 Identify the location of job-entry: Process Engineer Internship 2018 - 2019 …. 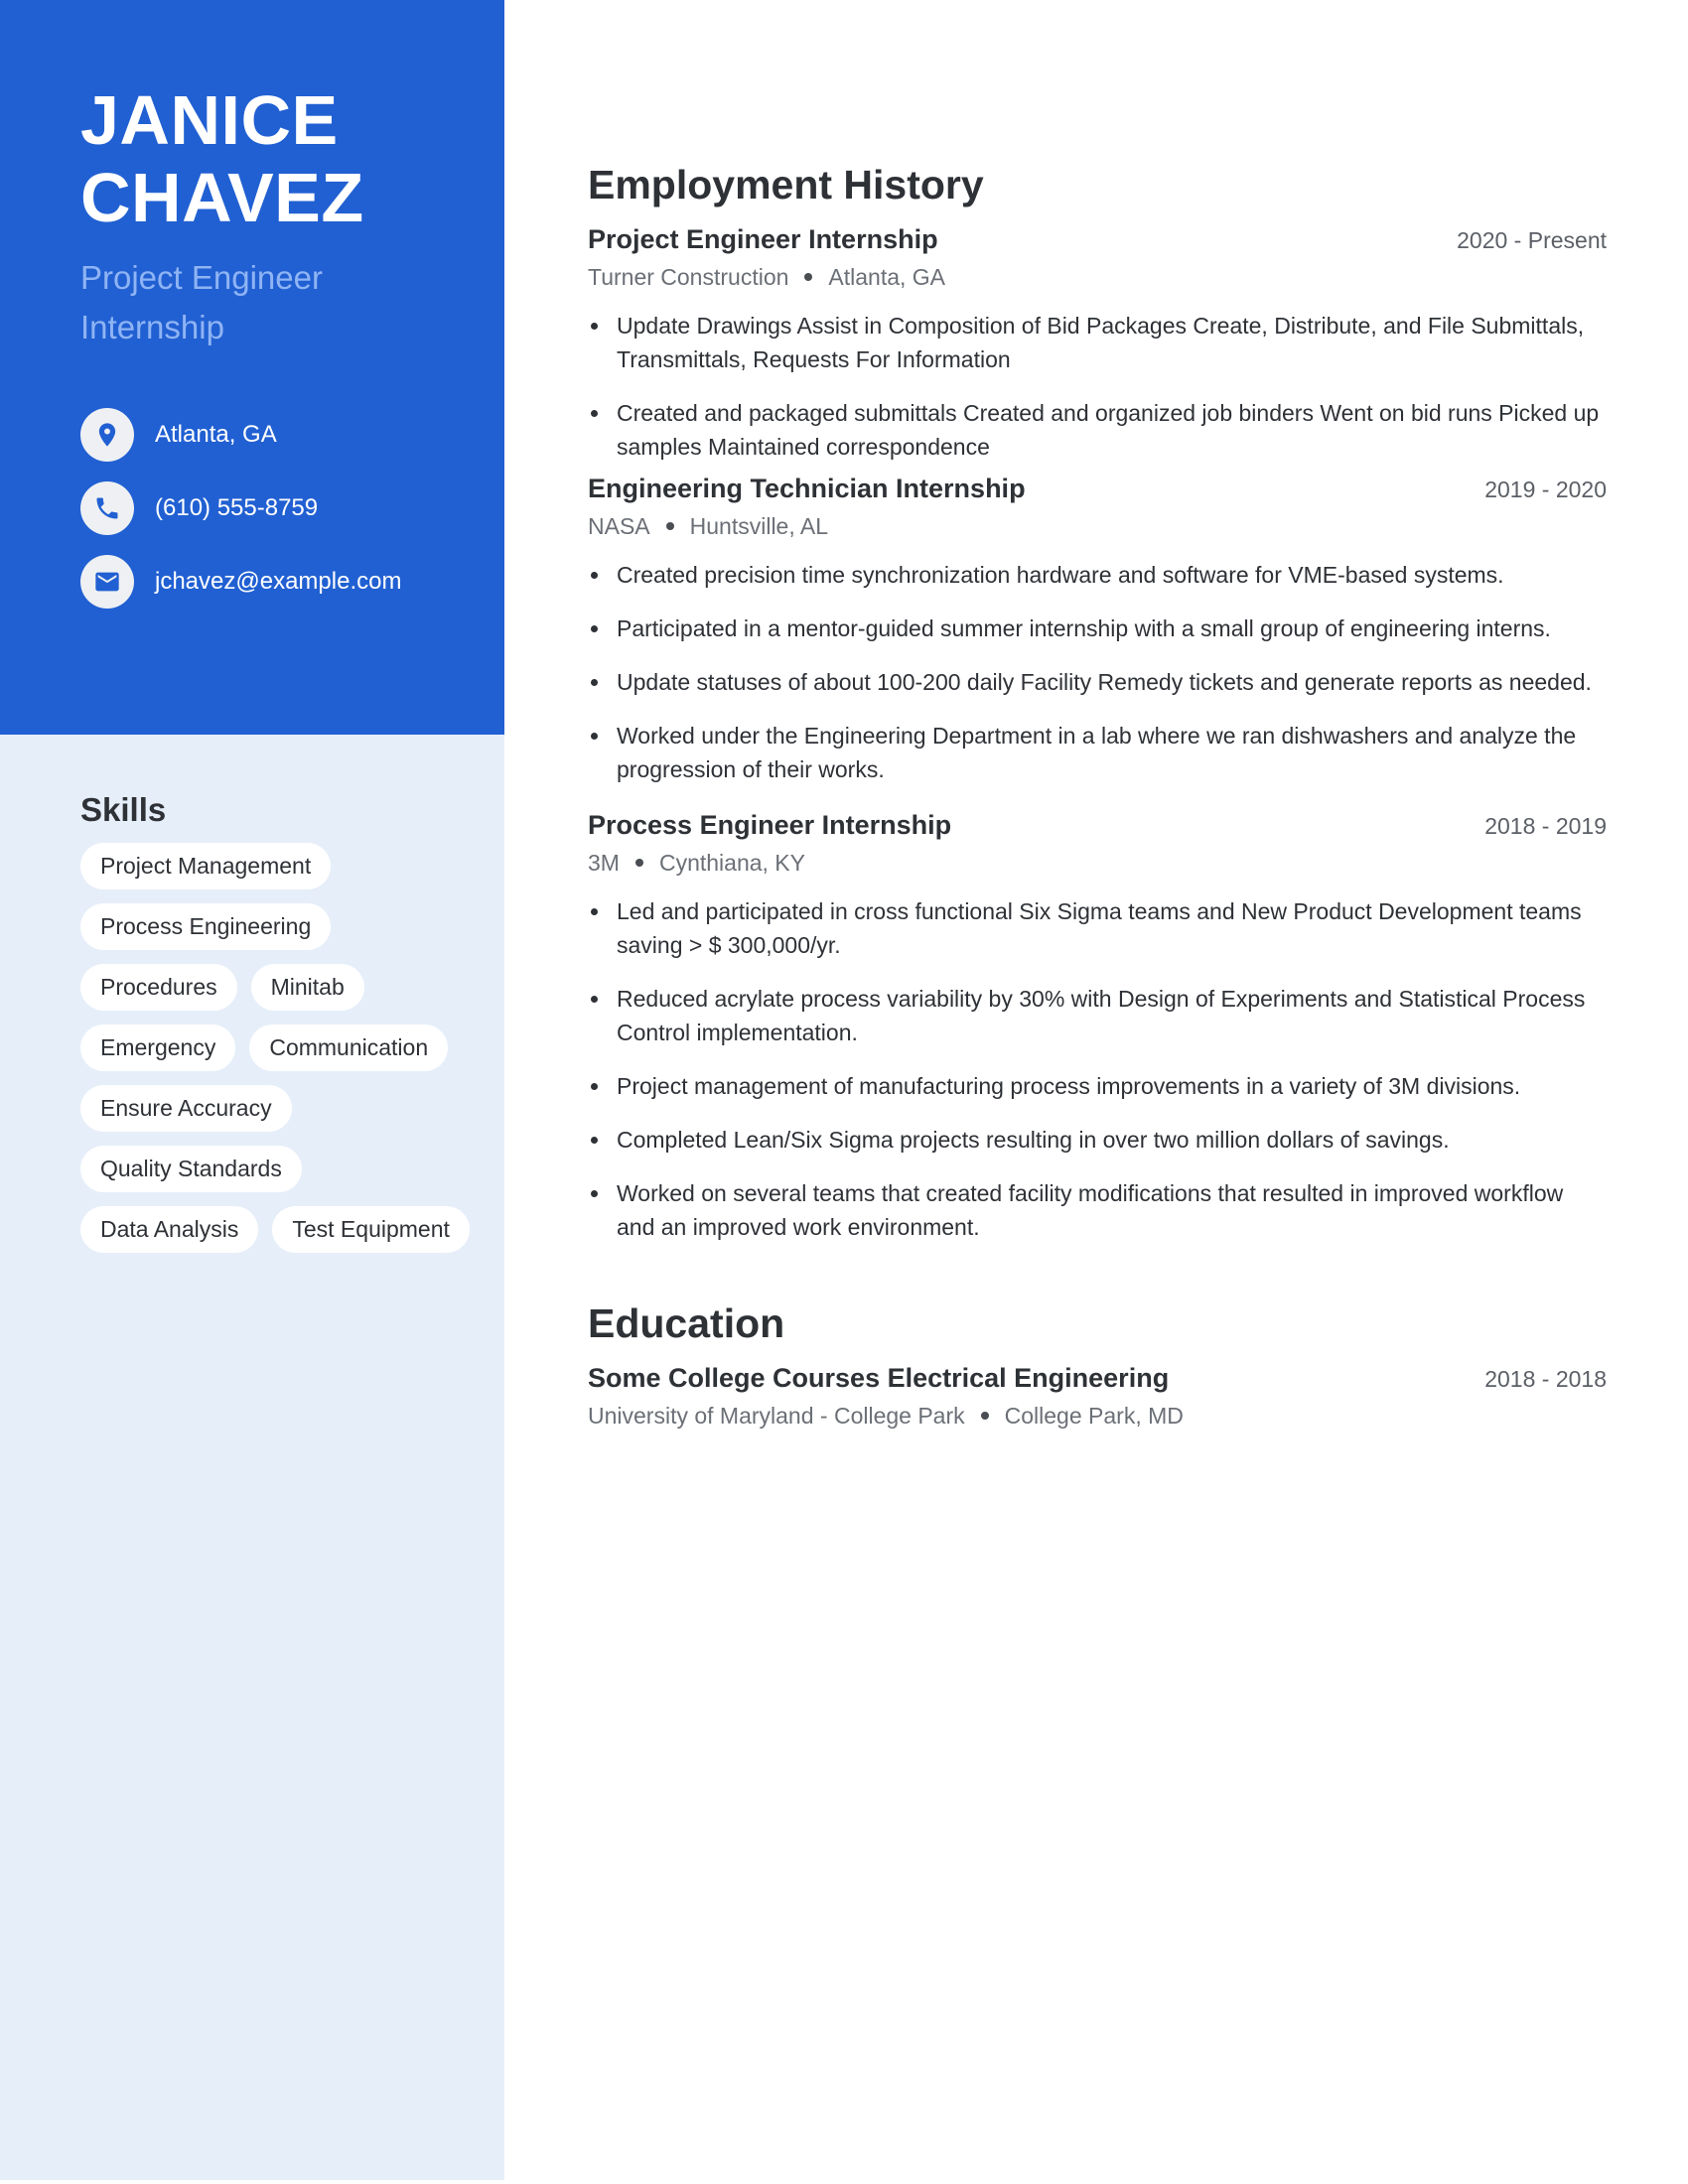
(1097, 1025).